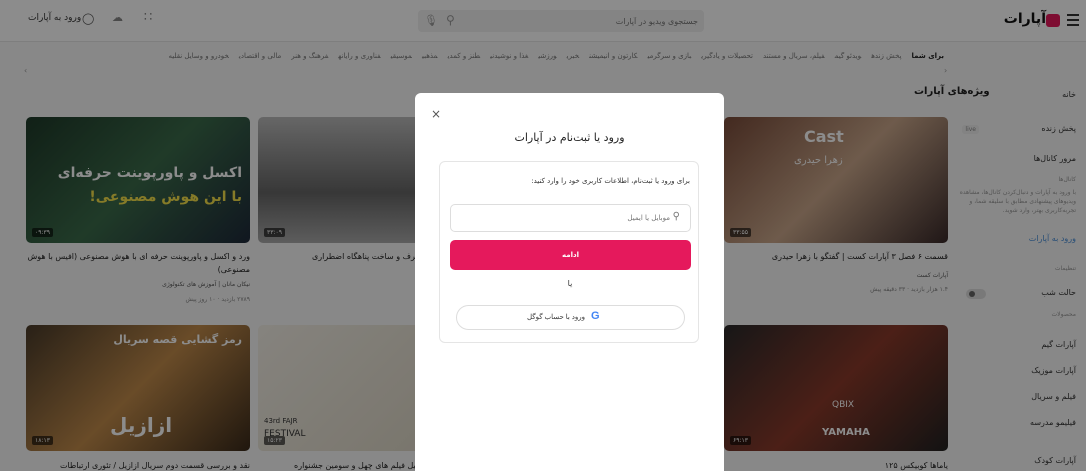  What do you see at coordinates (556, 317) in the screenshot?
I see `google-login-label: ورود با حساب گوگل` at bounding box center [556, 317].